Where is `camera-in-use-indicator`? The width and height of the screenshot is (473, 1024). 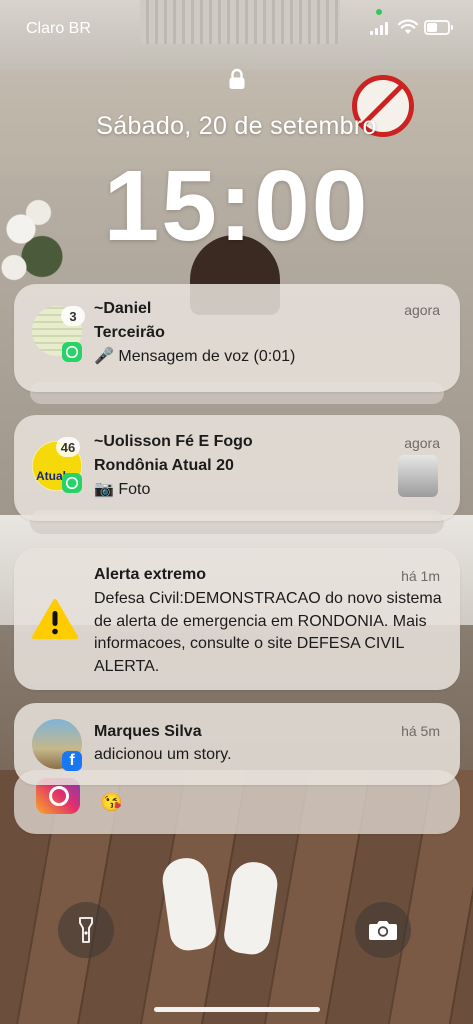 camera-in-use-indicator is located at coordinates (379, 12).